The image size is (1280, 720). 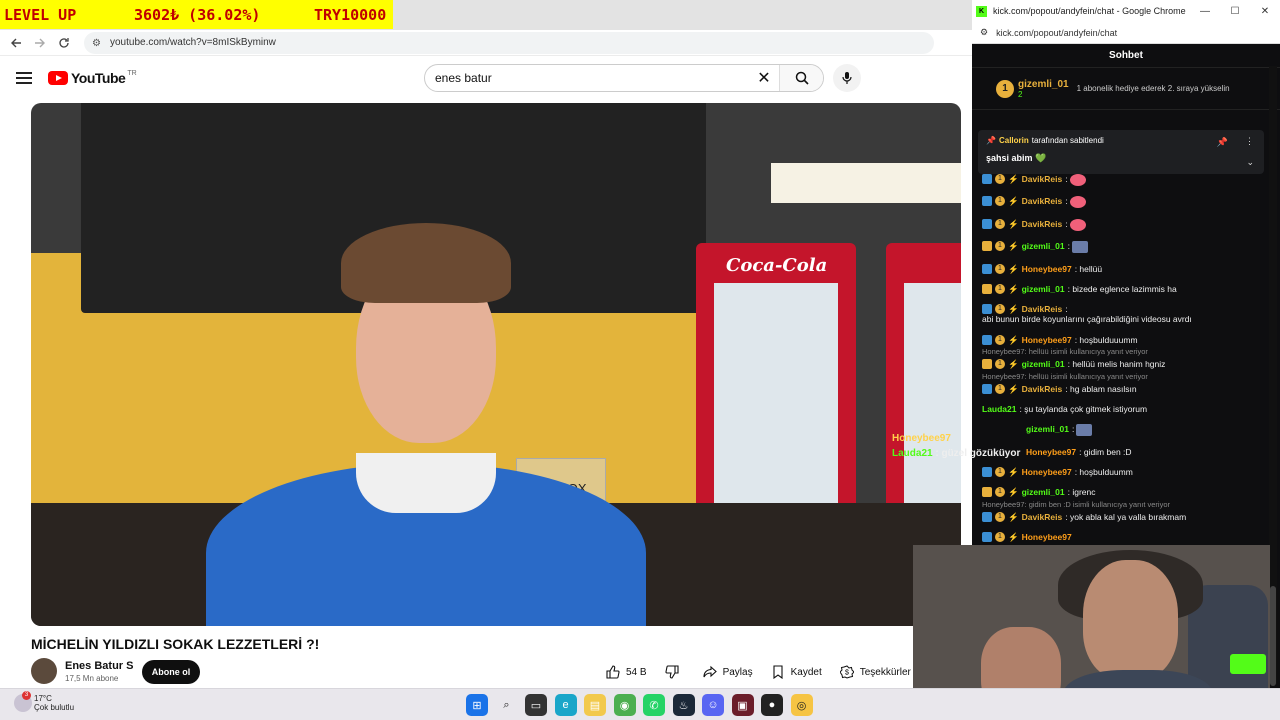 What do you see at coordinates (44, 701) in the screenshot?
I see `weather-widget: 3 17°C Çok bulutlu` at bounding box center [44, 701].